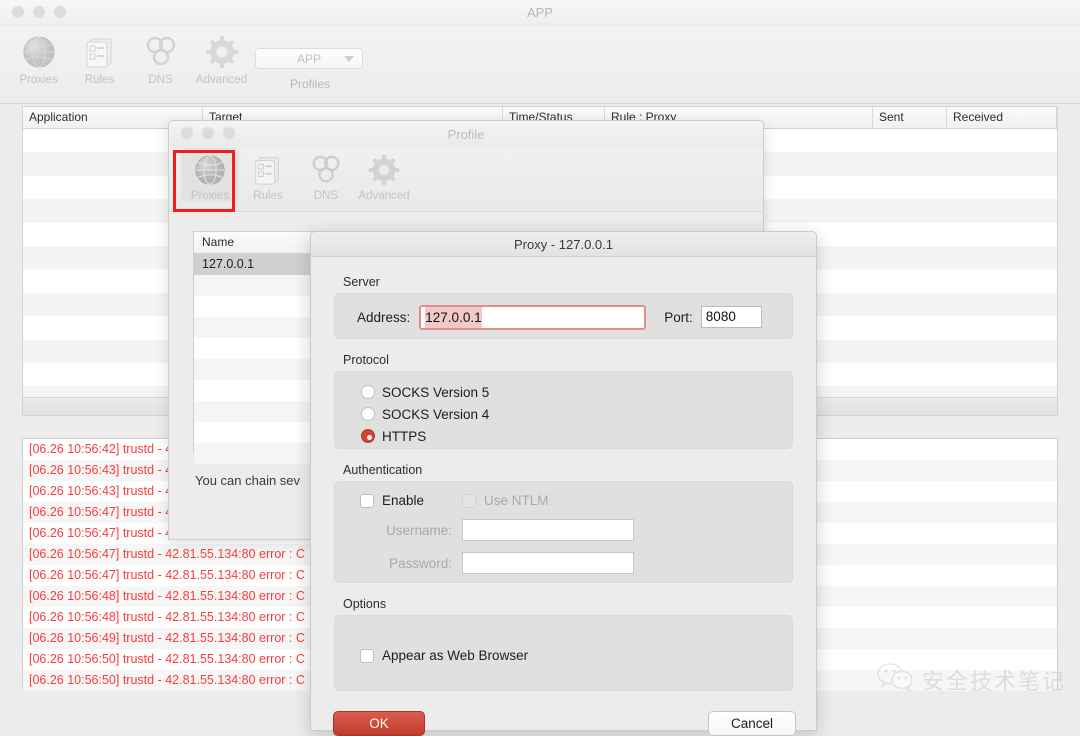 The image size is (1080, 736). Describe the element at coordinates (910, 117) in the screenshot. I see `column-header-sent: Sent` at that location.